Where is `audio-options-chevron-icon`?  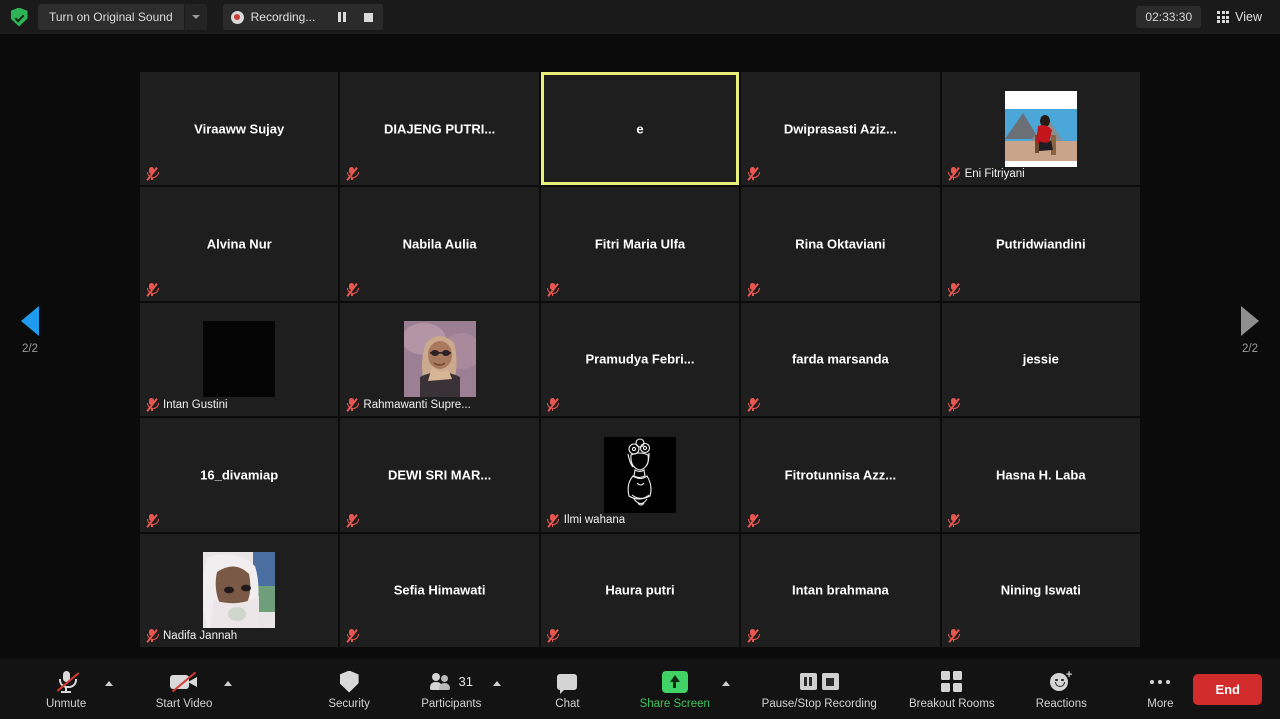 audio-options-chevron-icon is located at coordinates (109, 683).